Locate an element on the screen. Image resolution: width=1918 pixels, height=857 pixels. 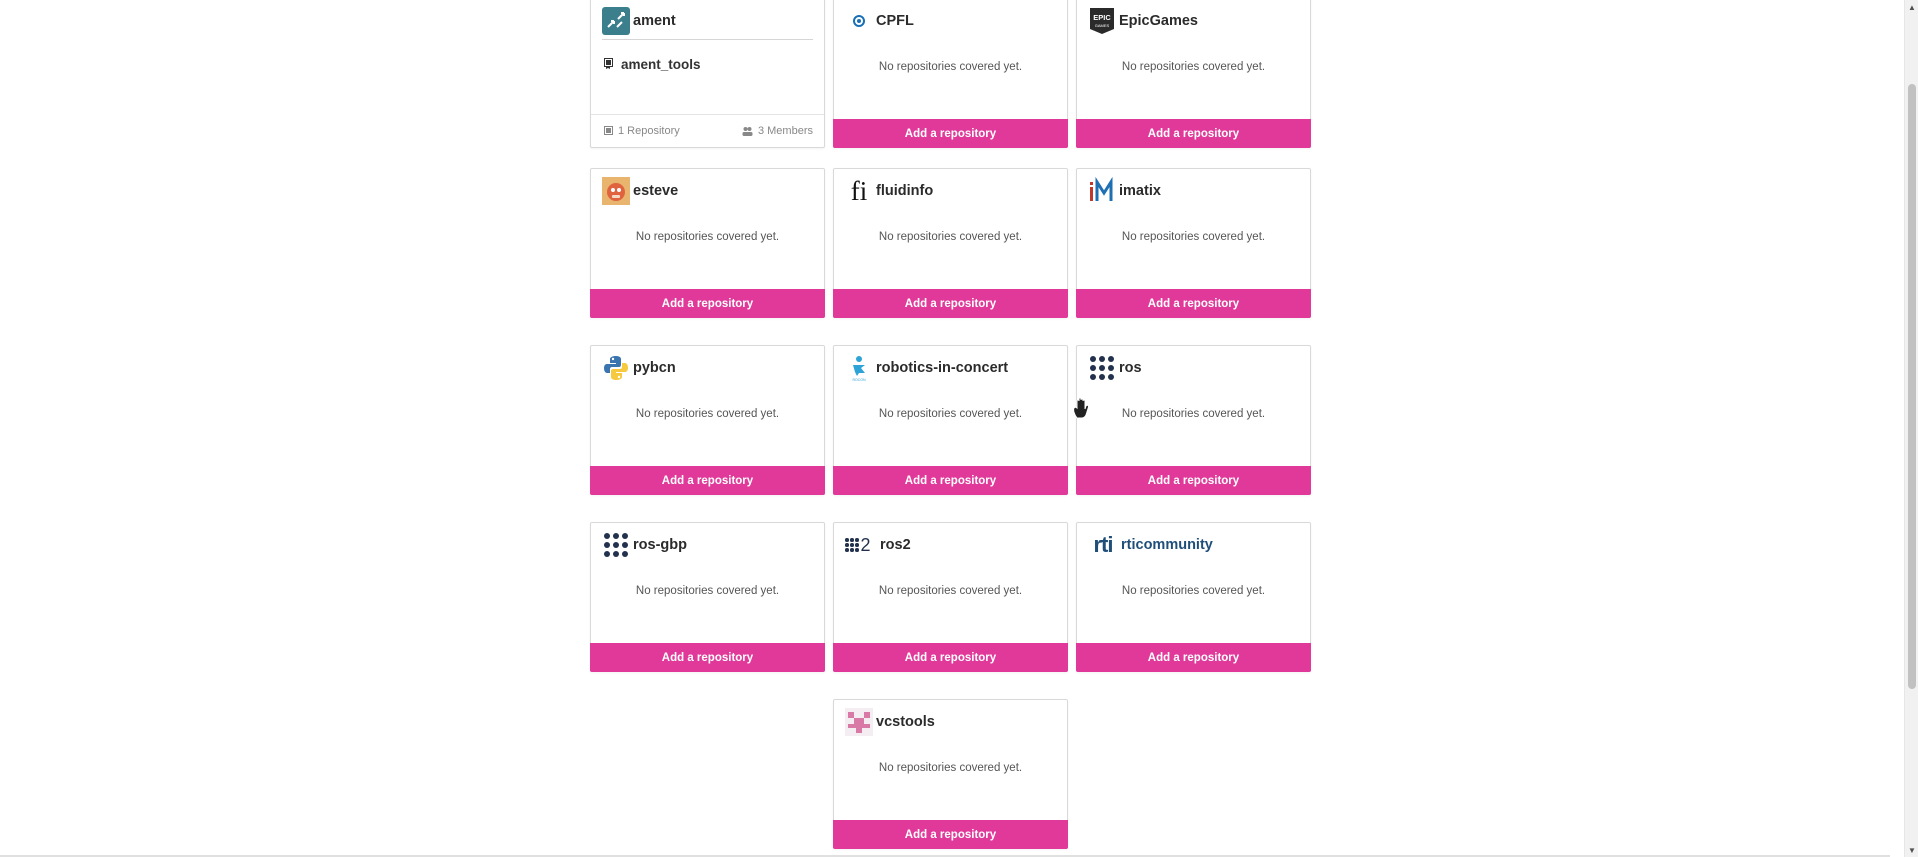
org-name: pybcn is located at coordinates (654, 368).